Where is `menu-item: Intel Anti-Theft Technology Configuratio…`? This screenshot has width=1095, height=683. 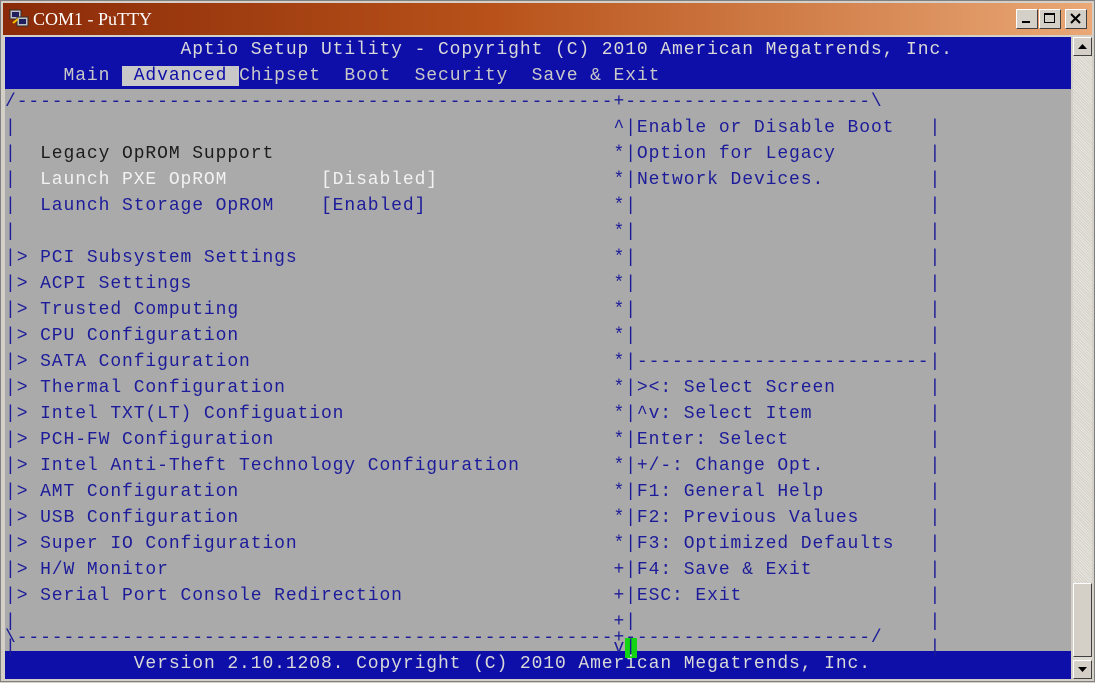
menu-item: Intel Anti-Theft Technology Configuratio… is located at coordinates (280, 466).